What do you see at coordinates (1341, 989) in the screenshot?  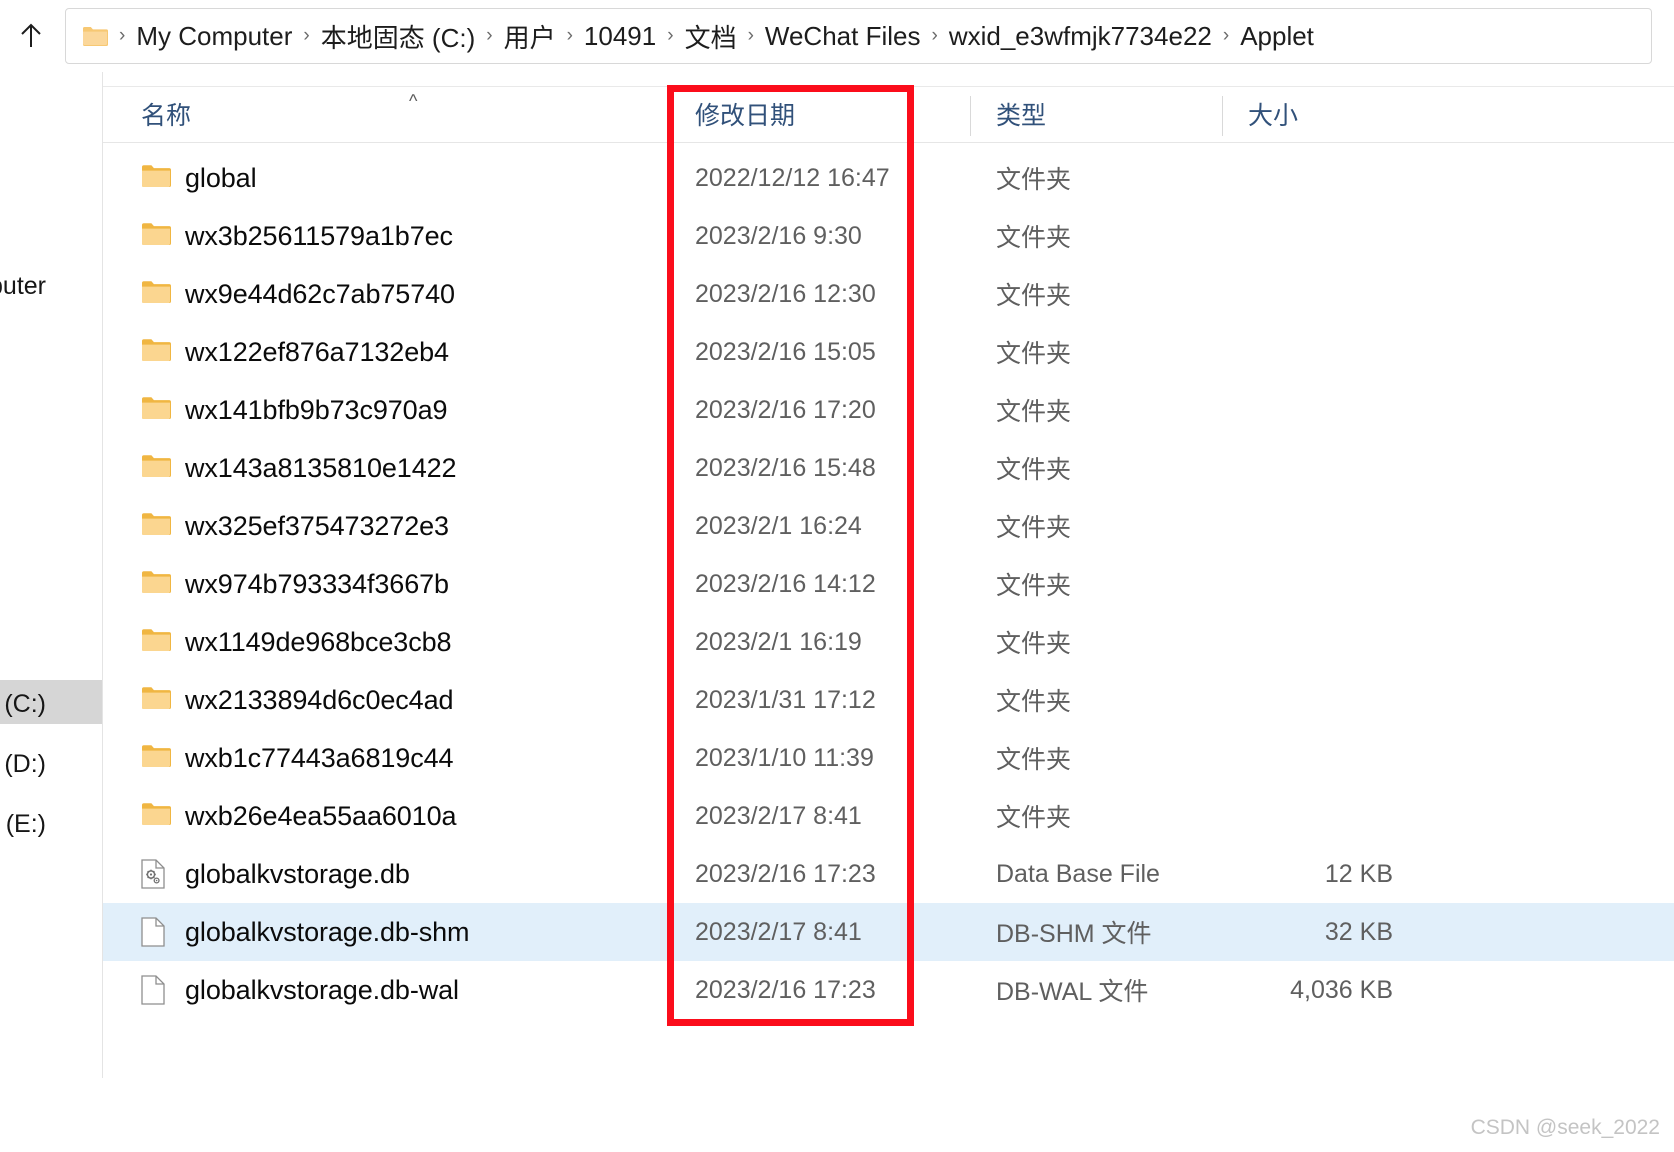 I see `cell-size: 4,036 KB` at bounding box center [1341, 989].